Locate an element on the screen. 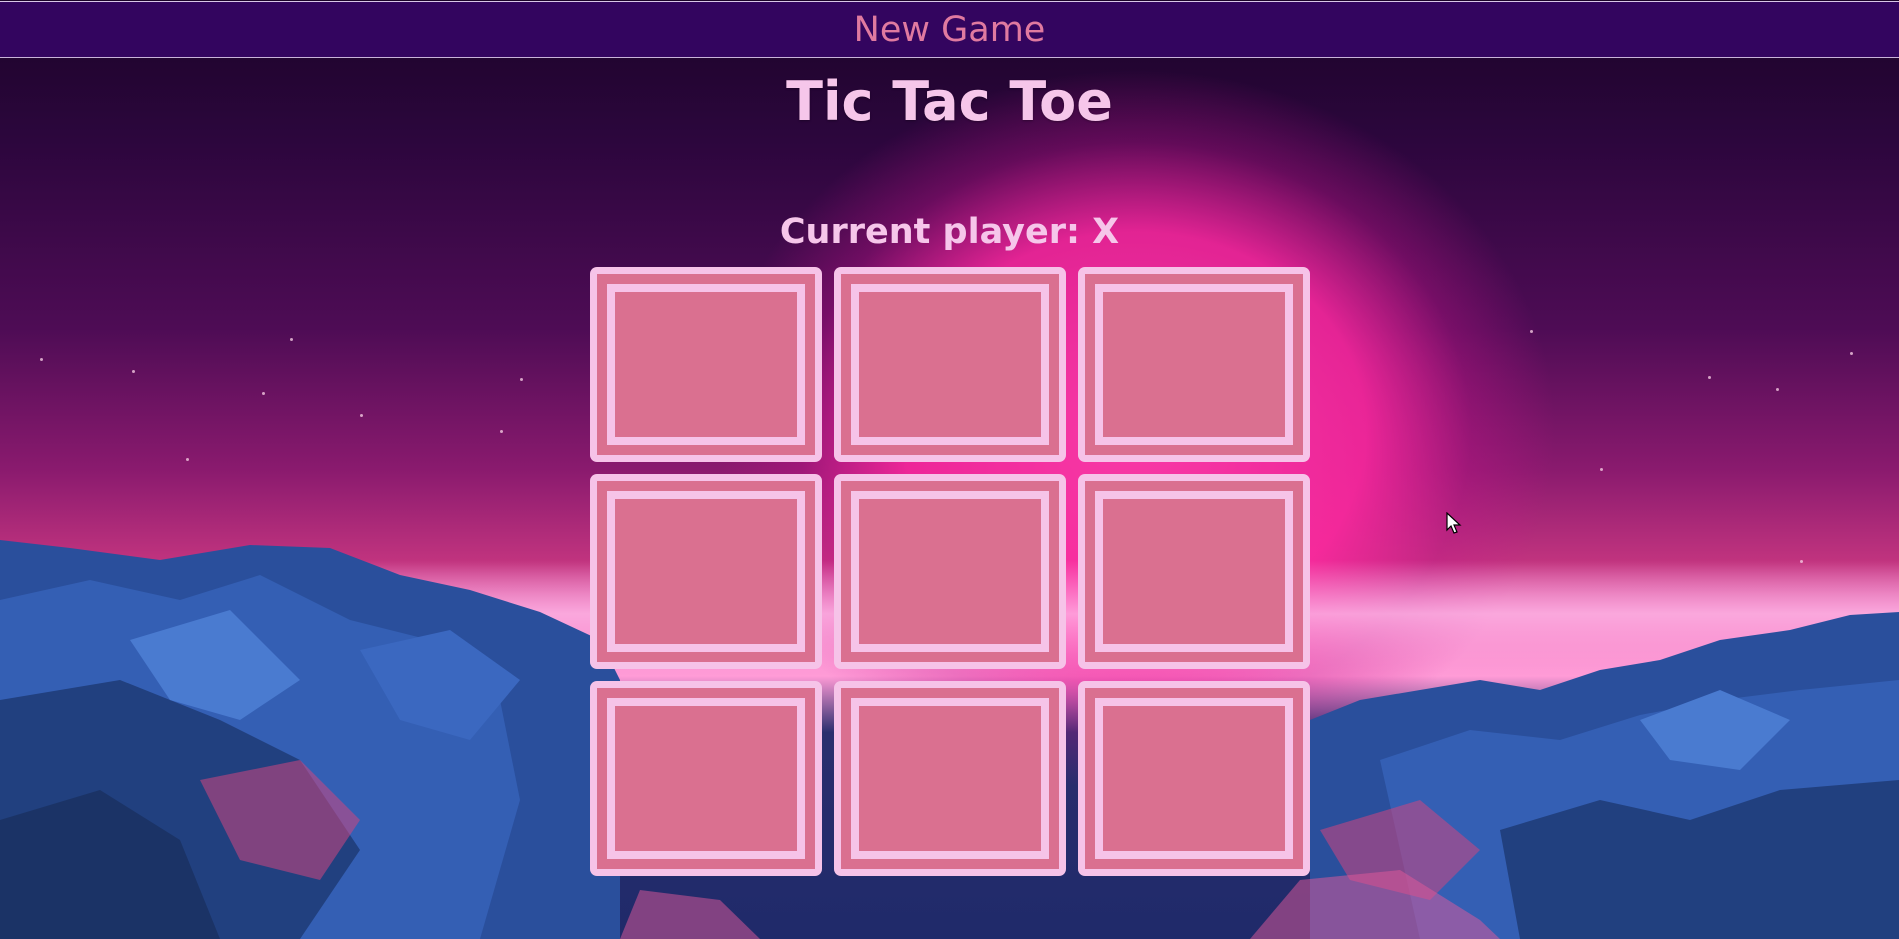  new-game-button: New Game is located at coordinates (949, 29).